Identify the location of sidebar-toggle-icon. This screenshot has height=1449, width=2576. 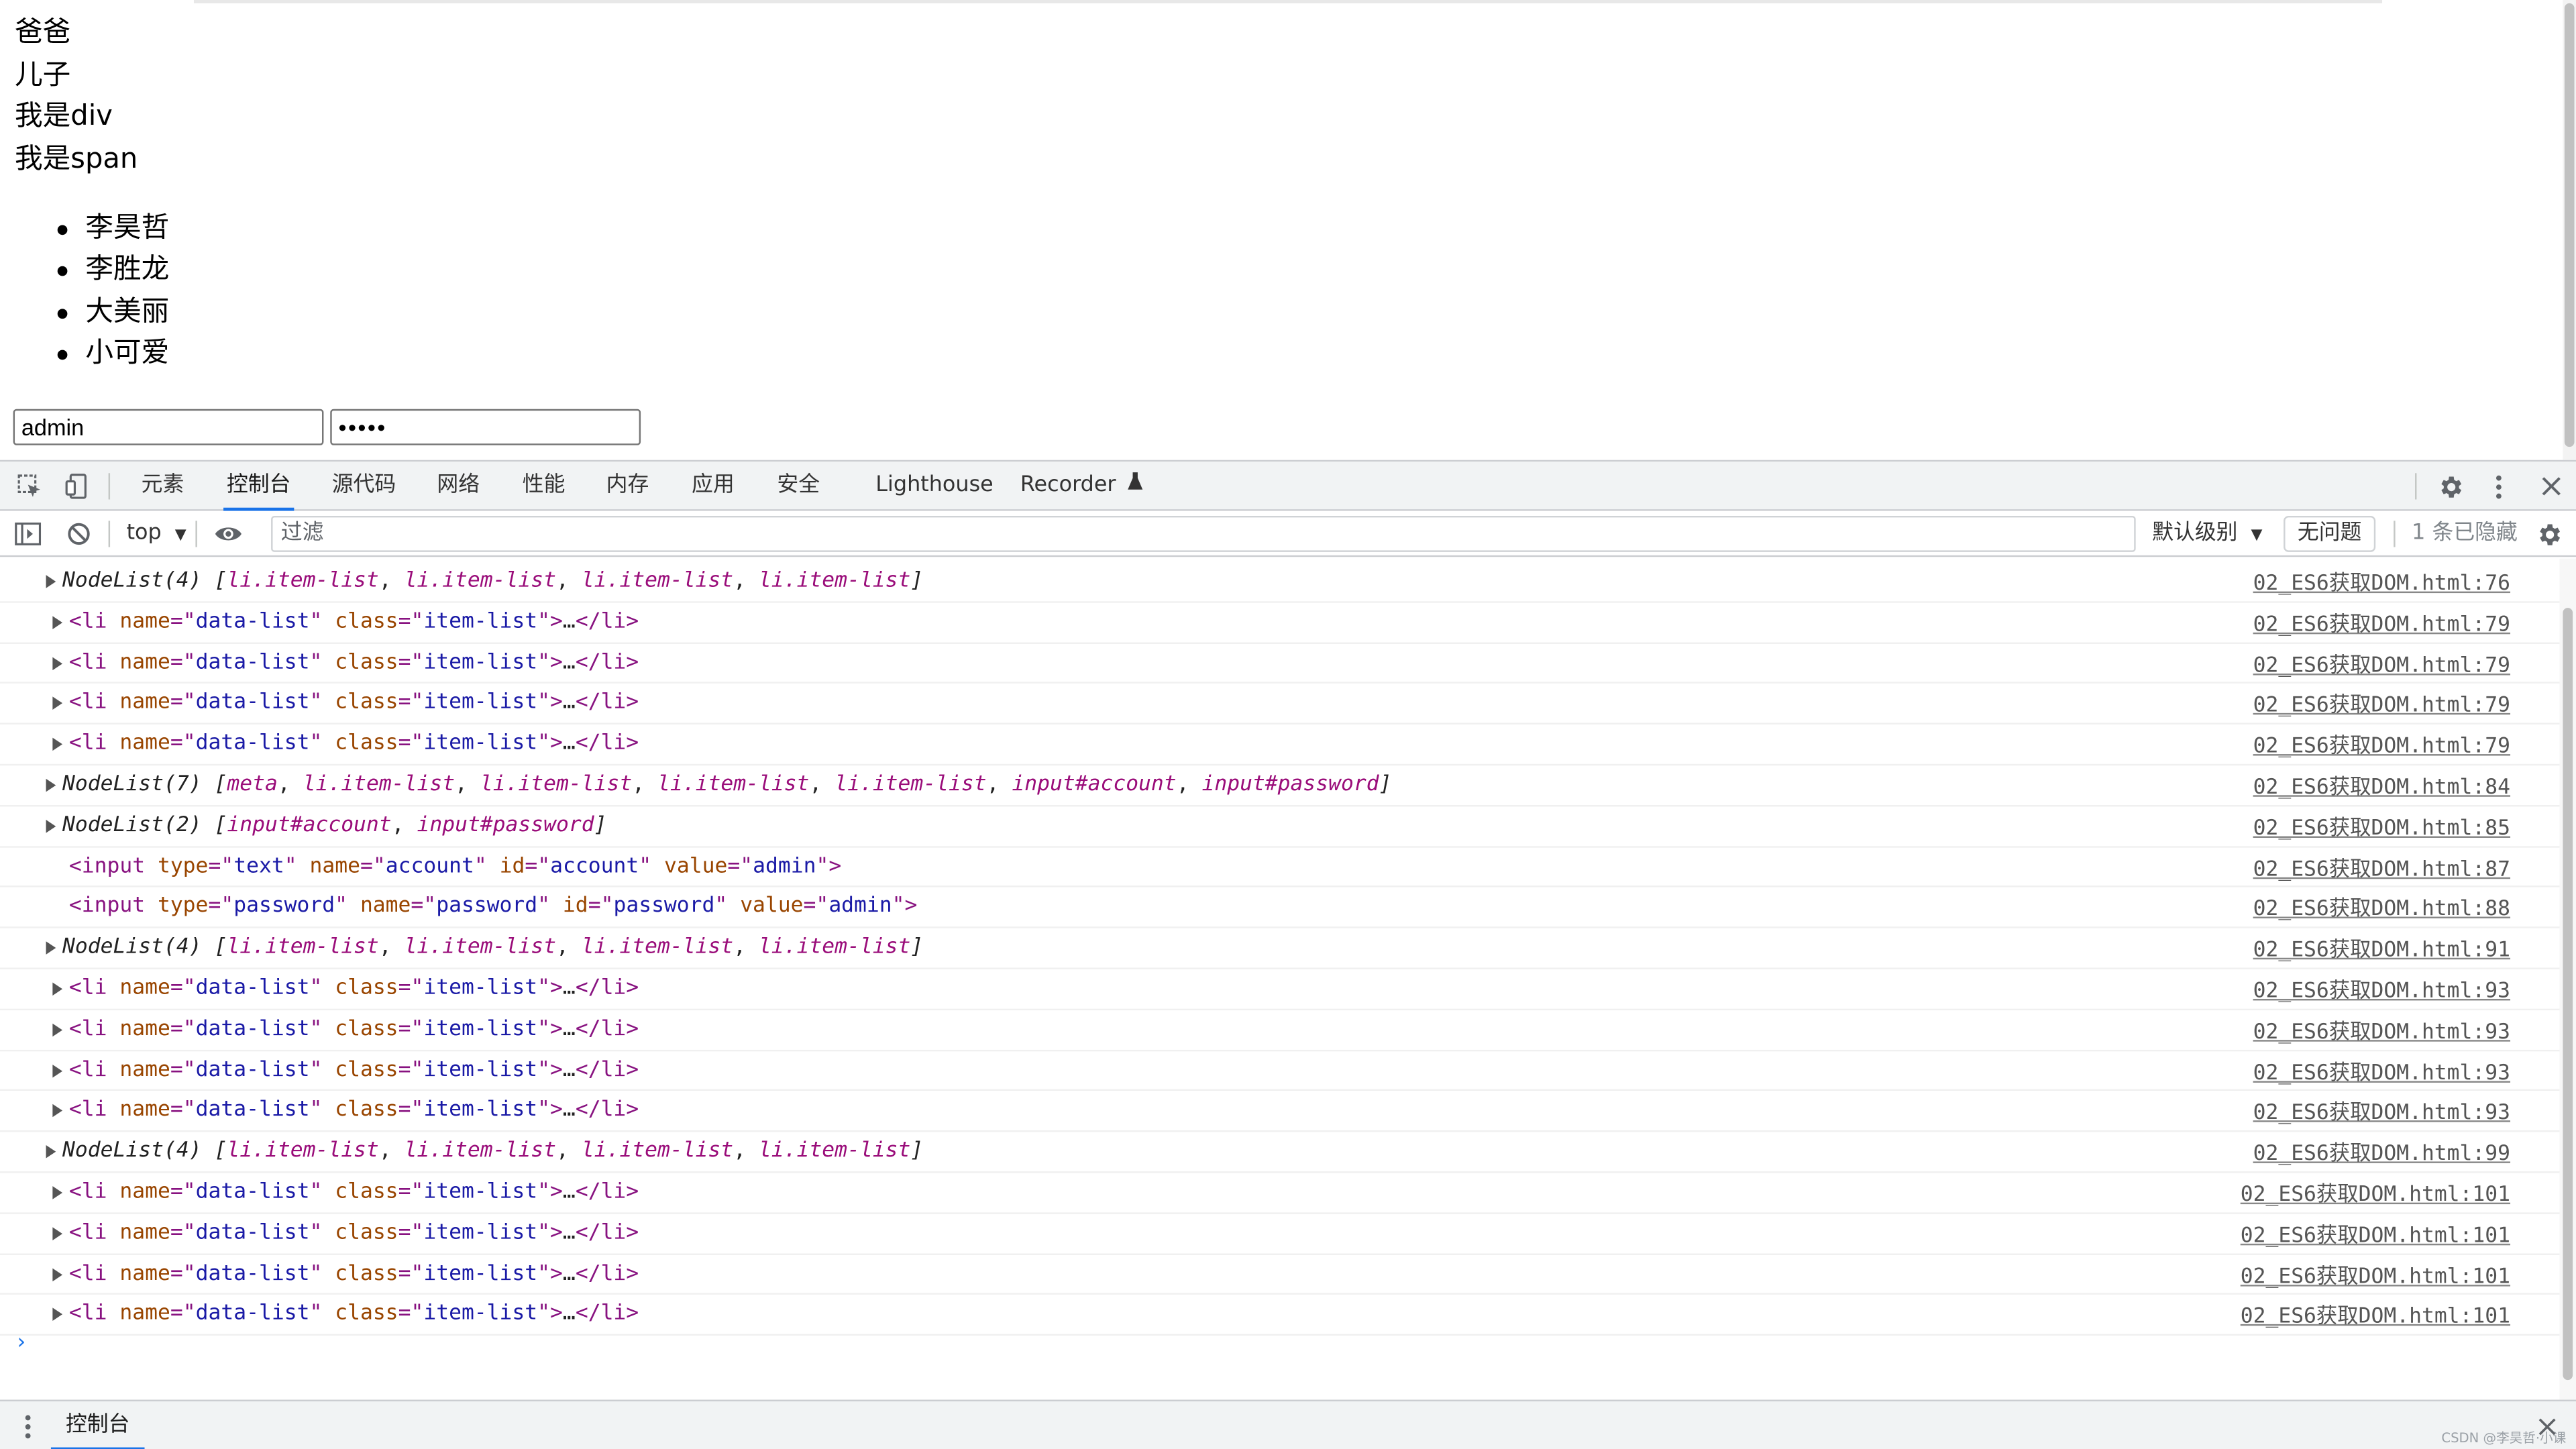
(28, 534).